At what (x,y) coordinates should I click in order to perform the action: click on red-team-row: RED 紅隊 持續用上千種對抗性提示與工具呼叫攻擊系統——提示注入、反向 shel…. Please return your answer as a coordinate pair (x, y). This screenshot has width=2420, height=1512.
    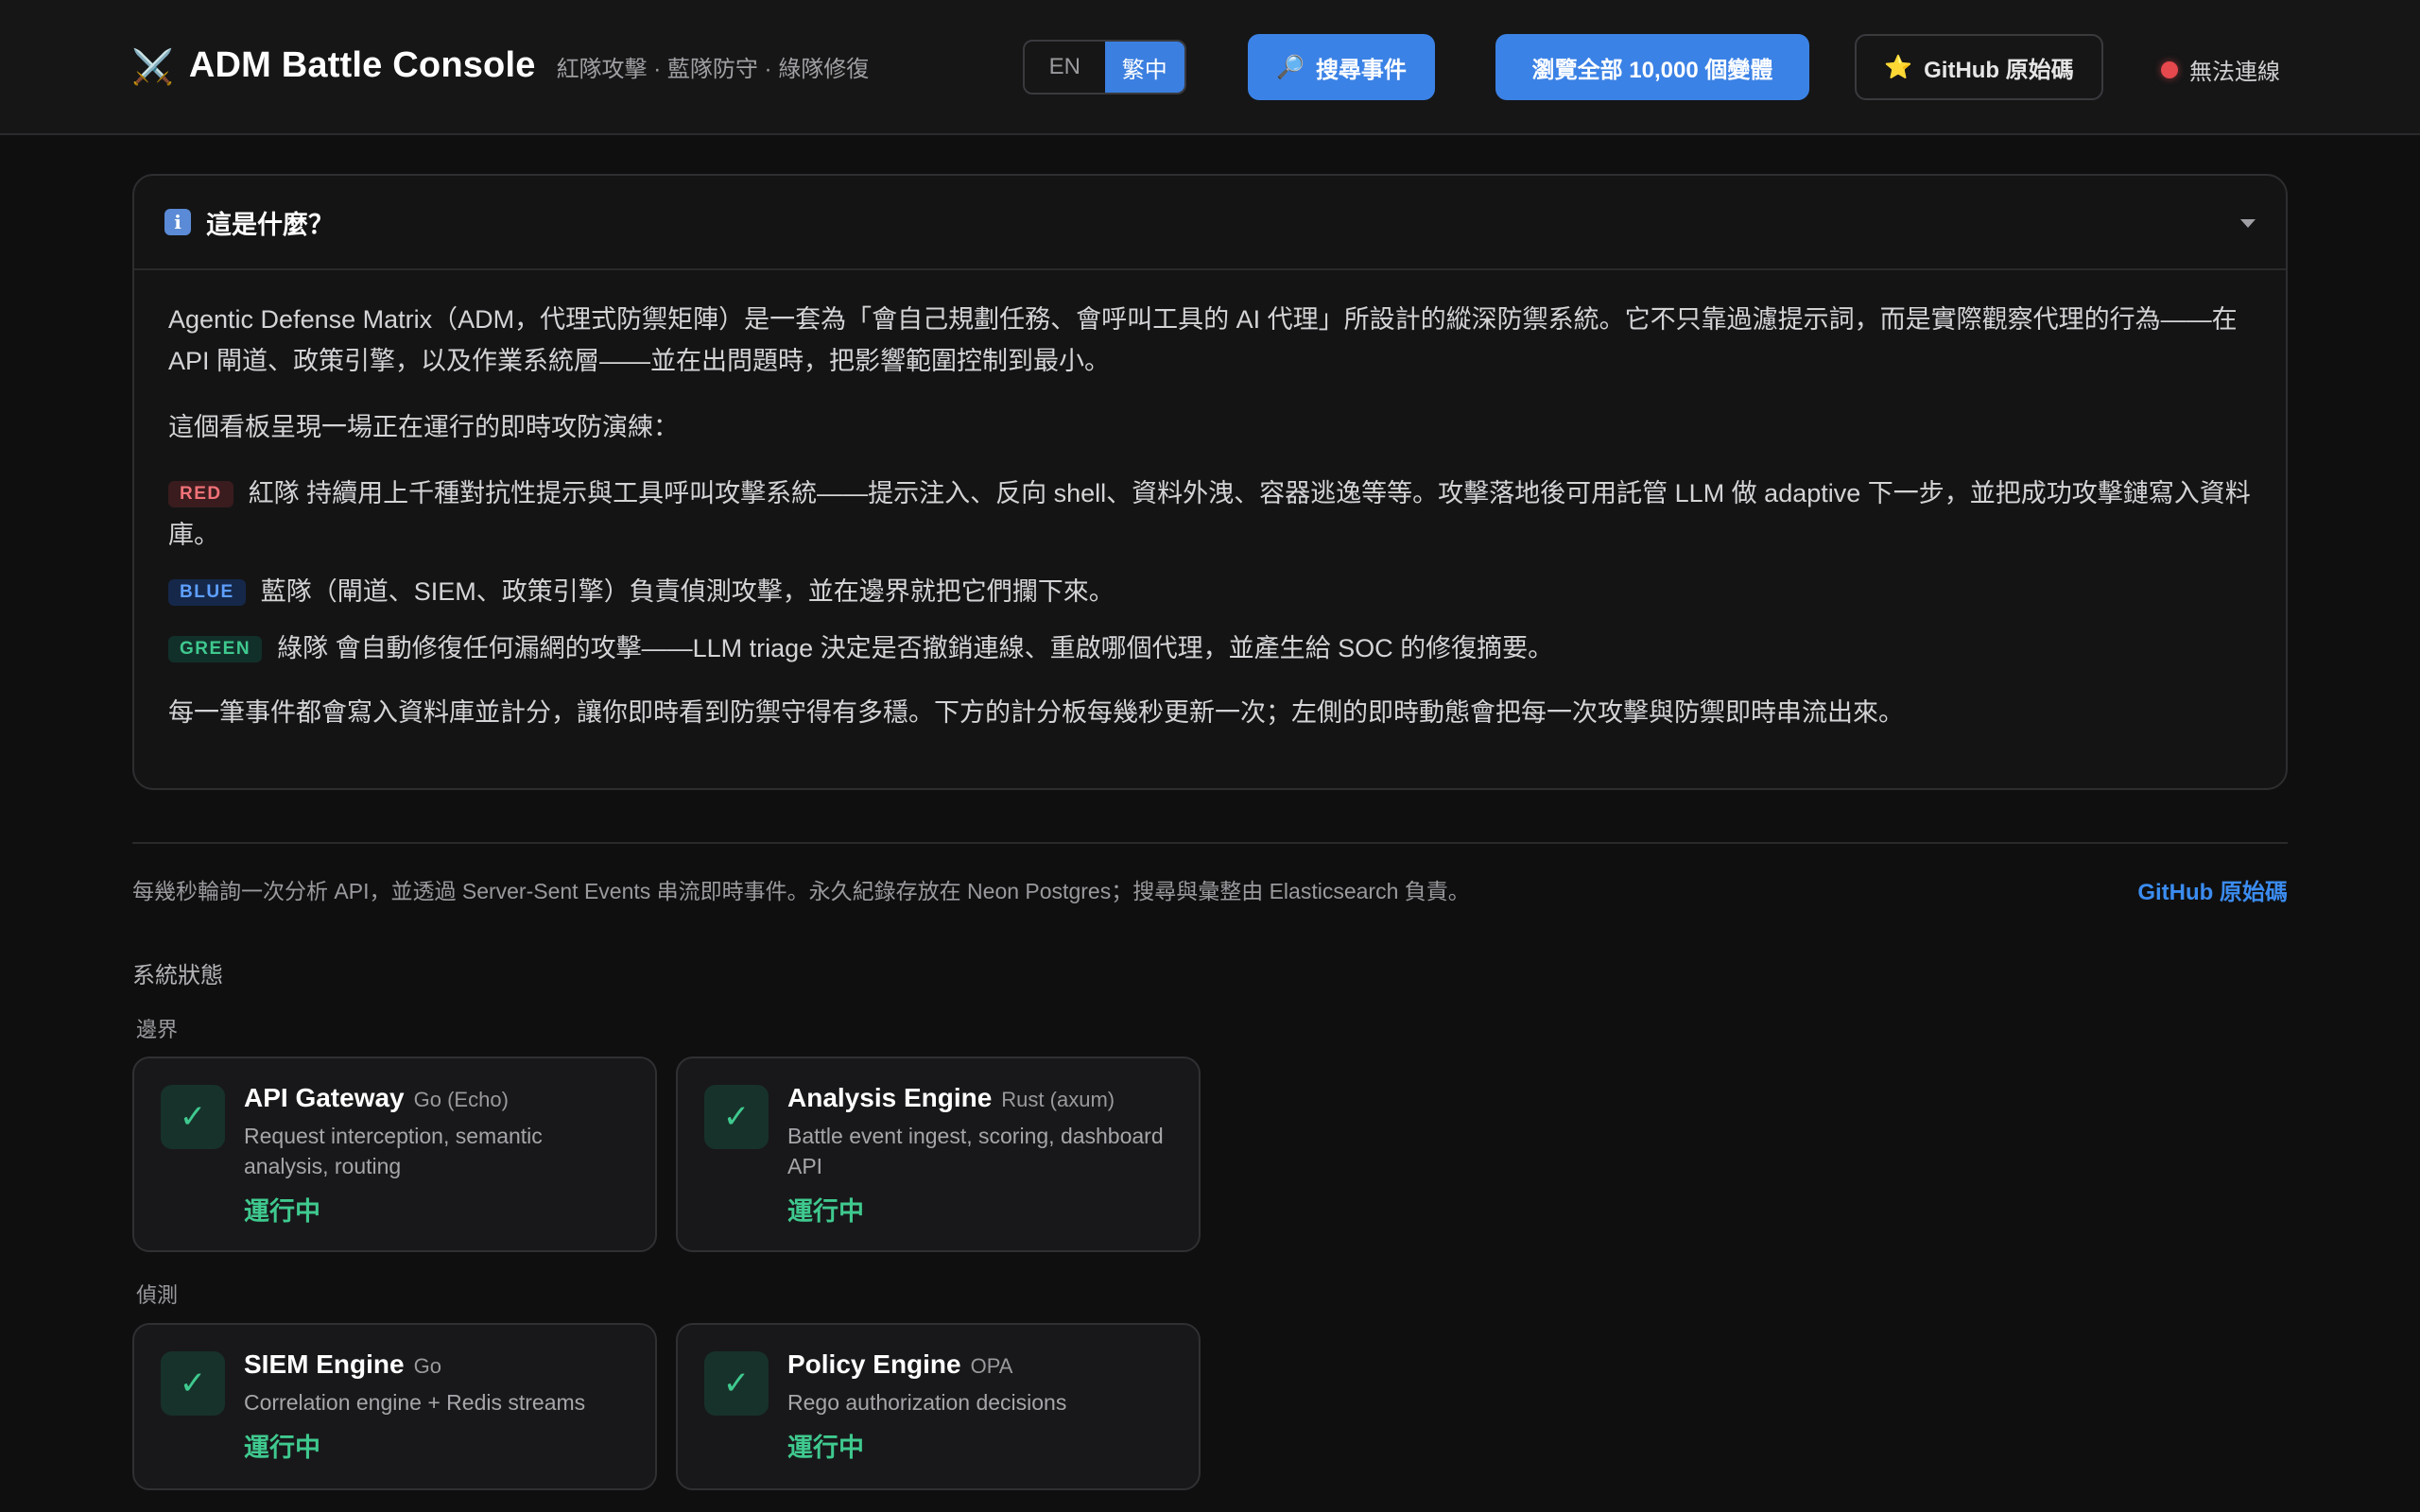
    Looking at the image, I should click on (1210, 514).